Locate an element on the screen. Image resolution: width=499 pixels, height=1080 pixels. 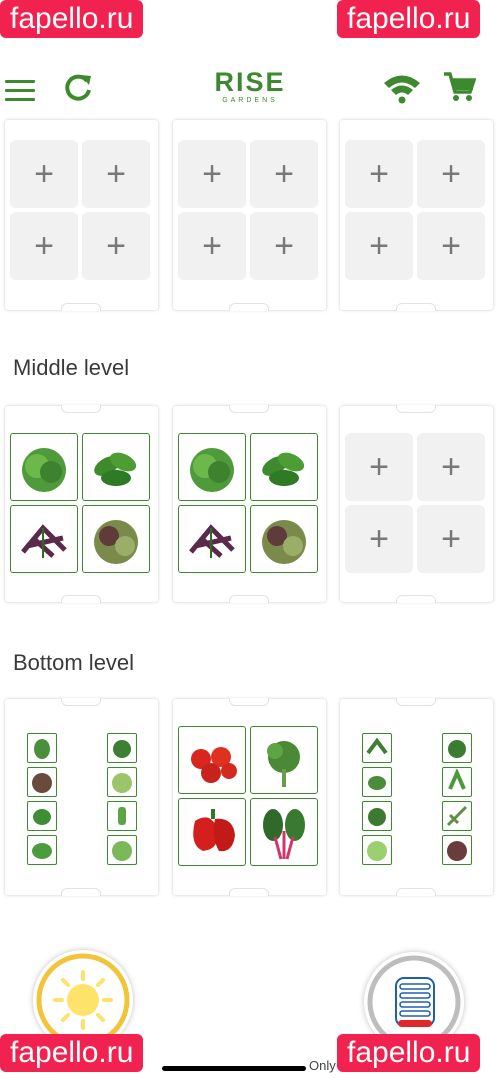
top-pod-2: + + + + is located at coordinates (249, 215).